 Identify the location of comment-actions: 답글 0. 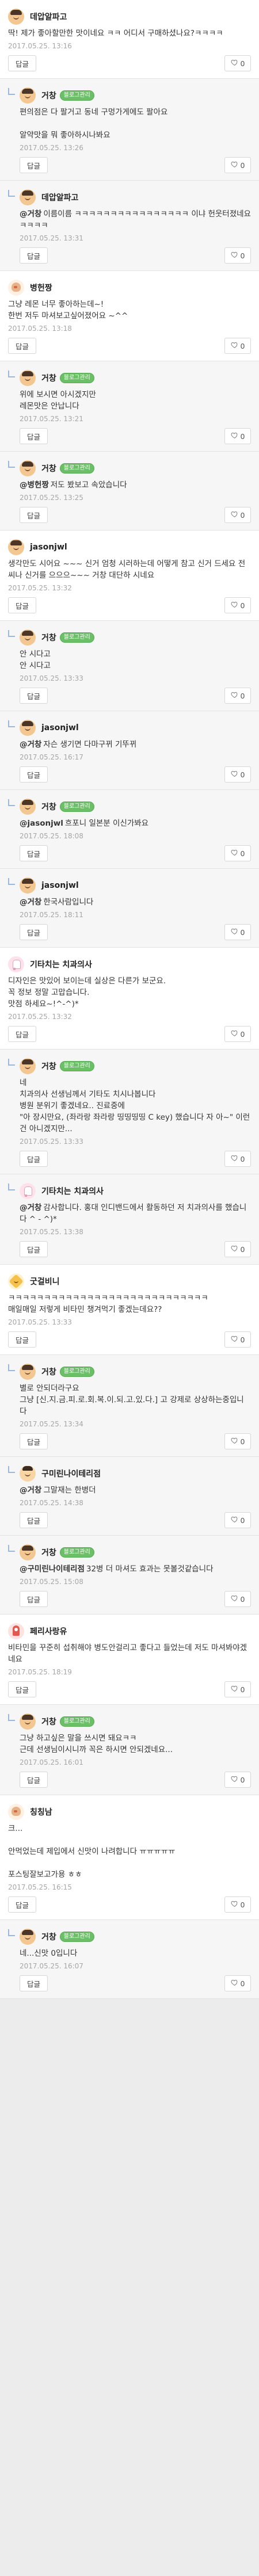
(136, 1249).